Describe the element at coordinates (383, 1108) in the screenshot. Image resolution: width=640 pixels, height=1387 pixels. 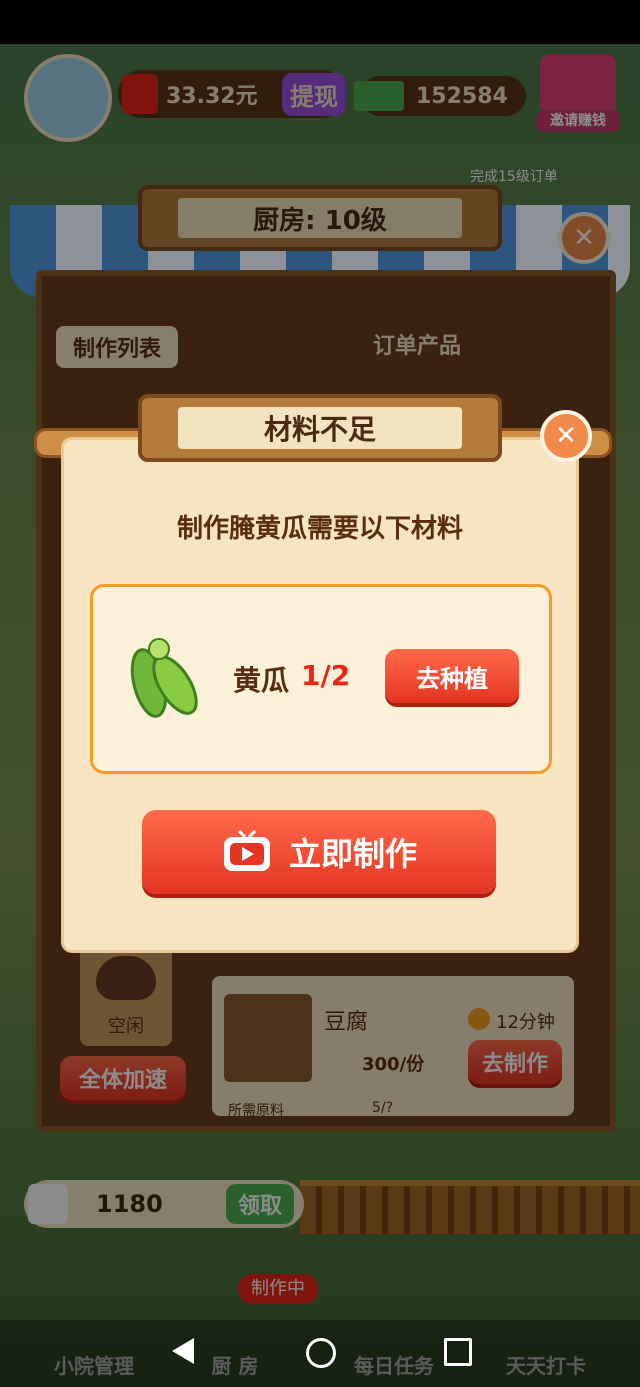
I see `materials-count: 5/?` at that location.